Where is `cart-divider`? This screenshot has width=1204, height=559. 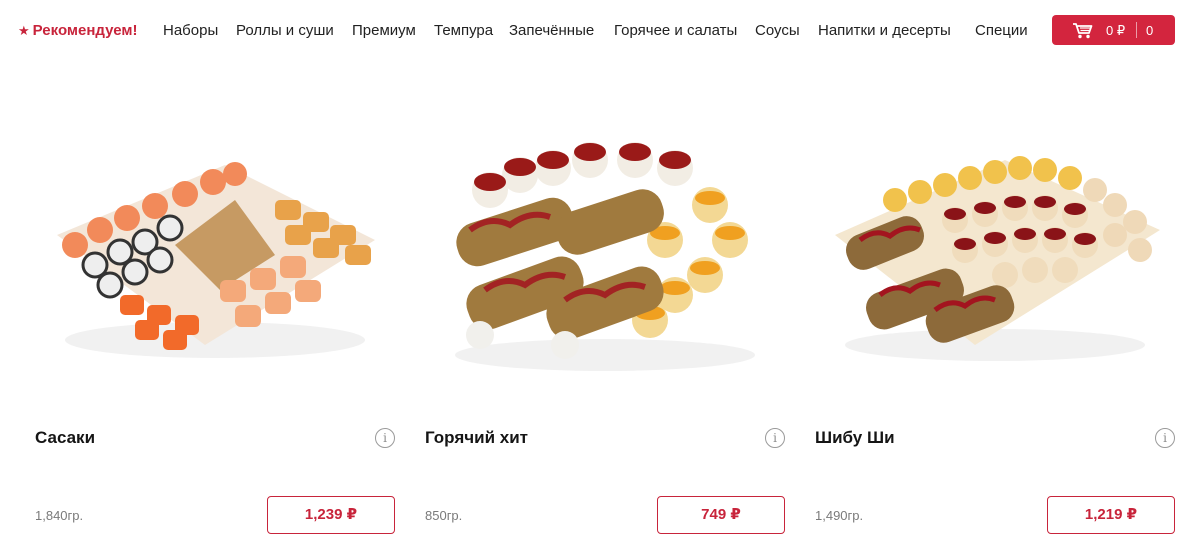
cart-divider is located at coordinates (1136, 30).